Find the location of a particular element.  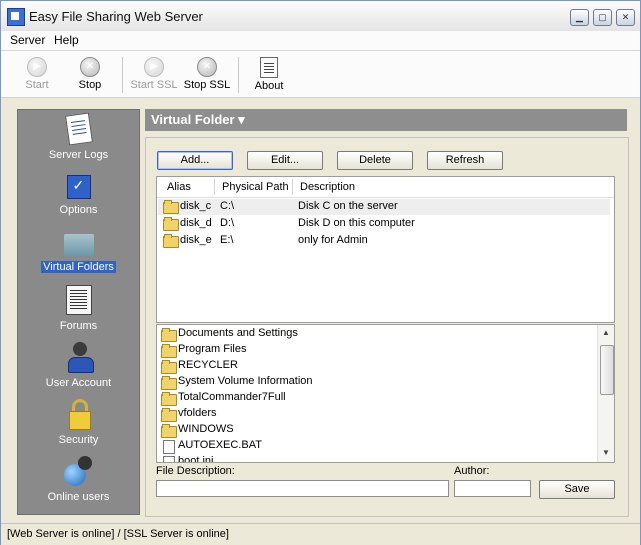

play-ssl-icon: ▶ is located at coordinates (154, 67).